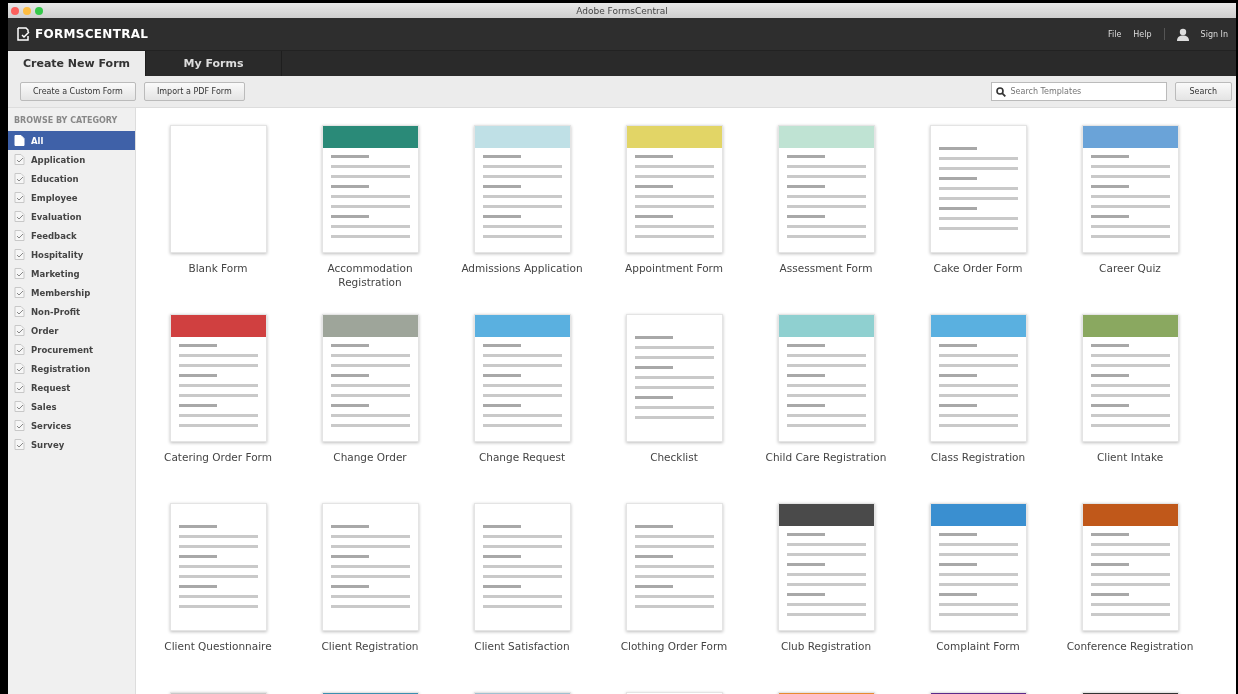 This screenshot has width=1238, height=694. Describe the element at coordinates (522, 457) in the screenshot. I see `template-name: Change Request` at that location.